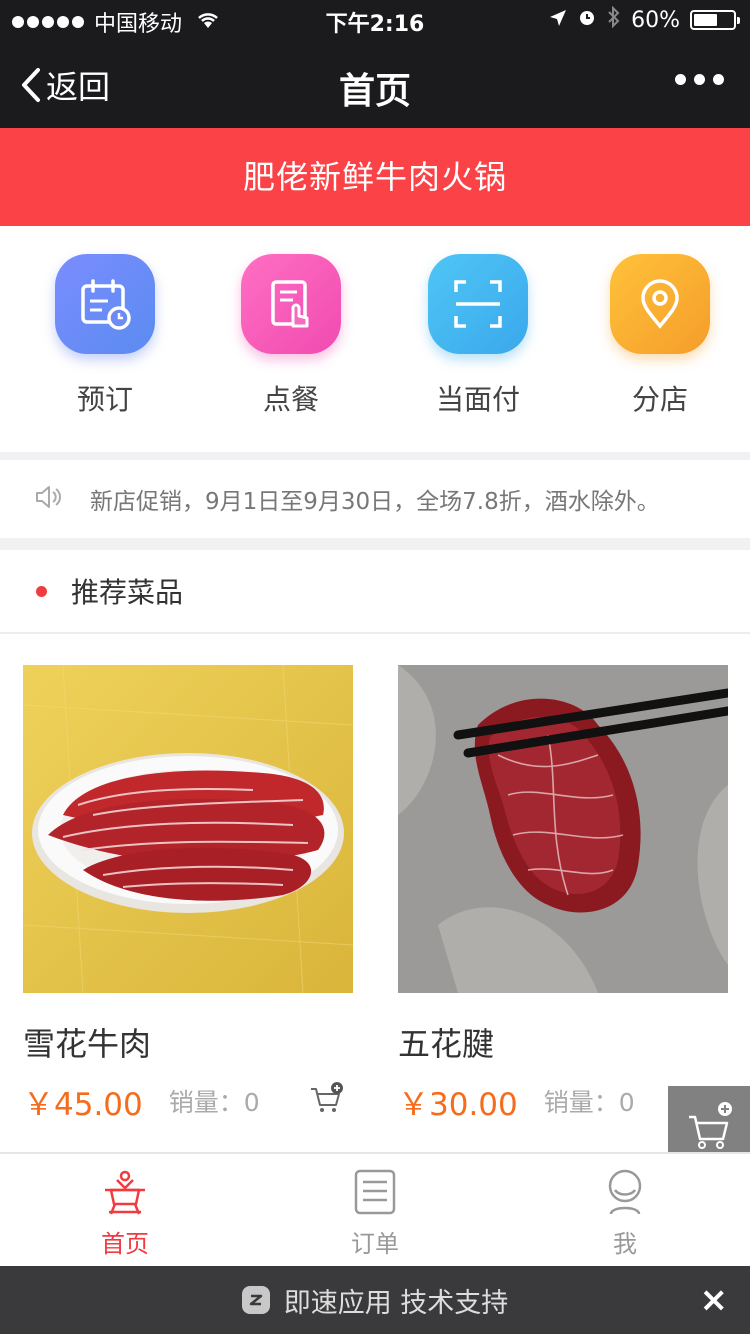 The image size is (750, 1334). I want to click on quick-action-order: 点餐, so click(291, 336).